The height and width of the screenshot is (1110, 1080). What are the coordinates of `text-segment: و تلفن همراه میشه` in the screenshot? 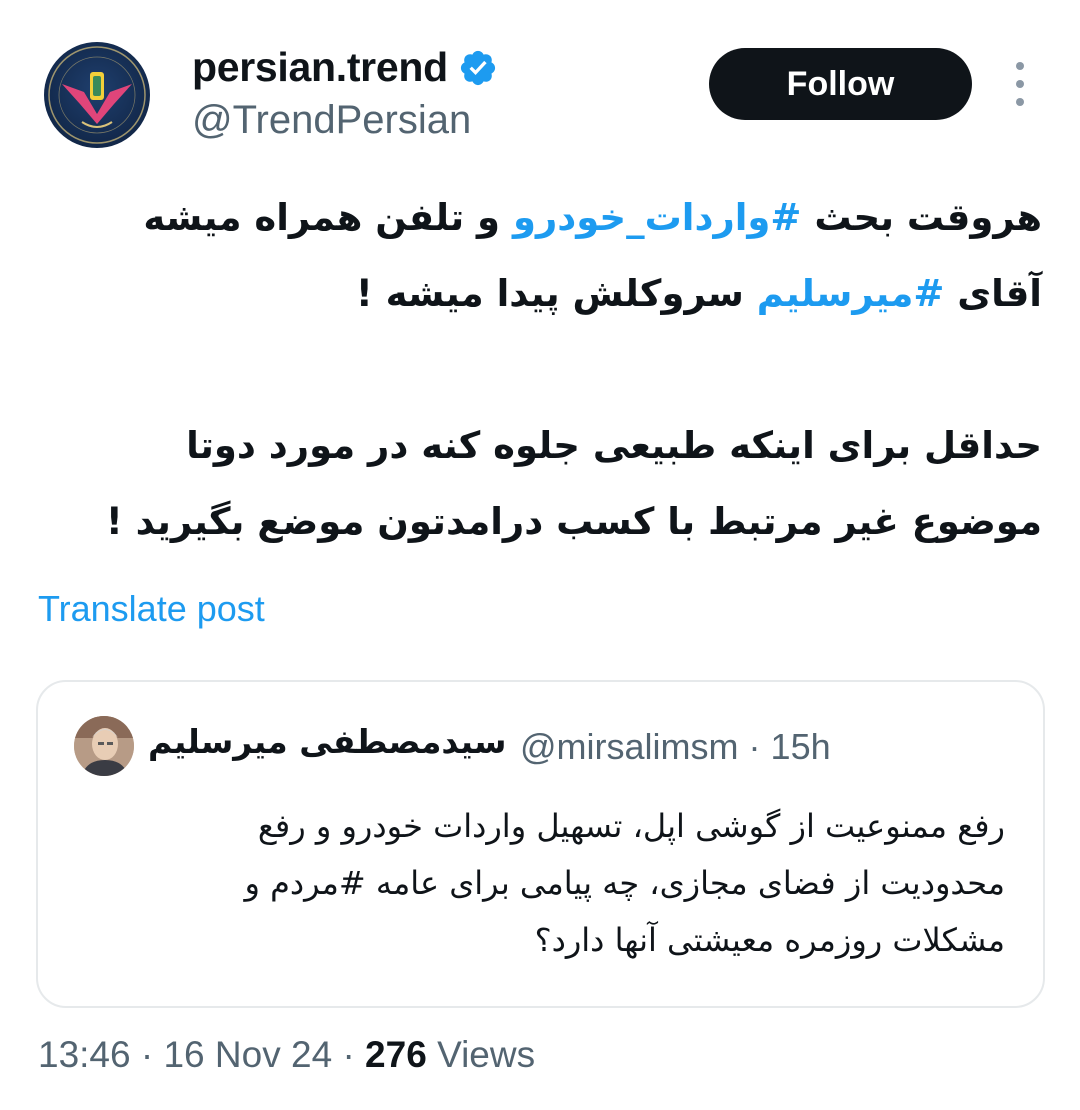 It's located at (328, 217).